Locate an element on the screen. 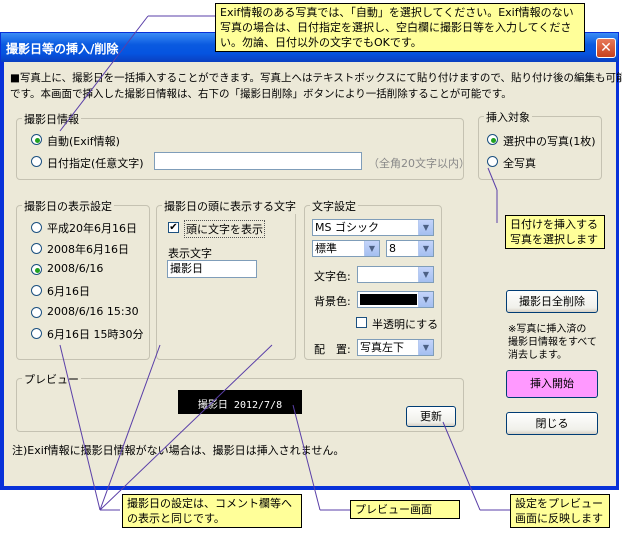  callout-reflect: 設定をプレビュー画面に反映します is located at coordinates (560, 511).